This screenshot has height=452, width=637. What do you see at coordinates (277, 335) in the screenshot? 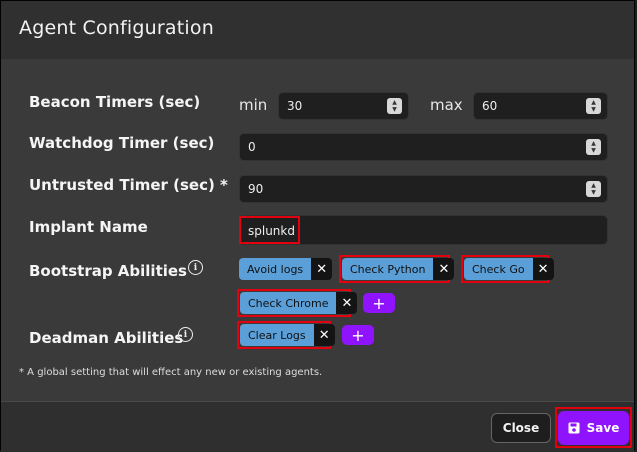
I see `chip-label: Clear Logs` at bounding box center [277, 335].